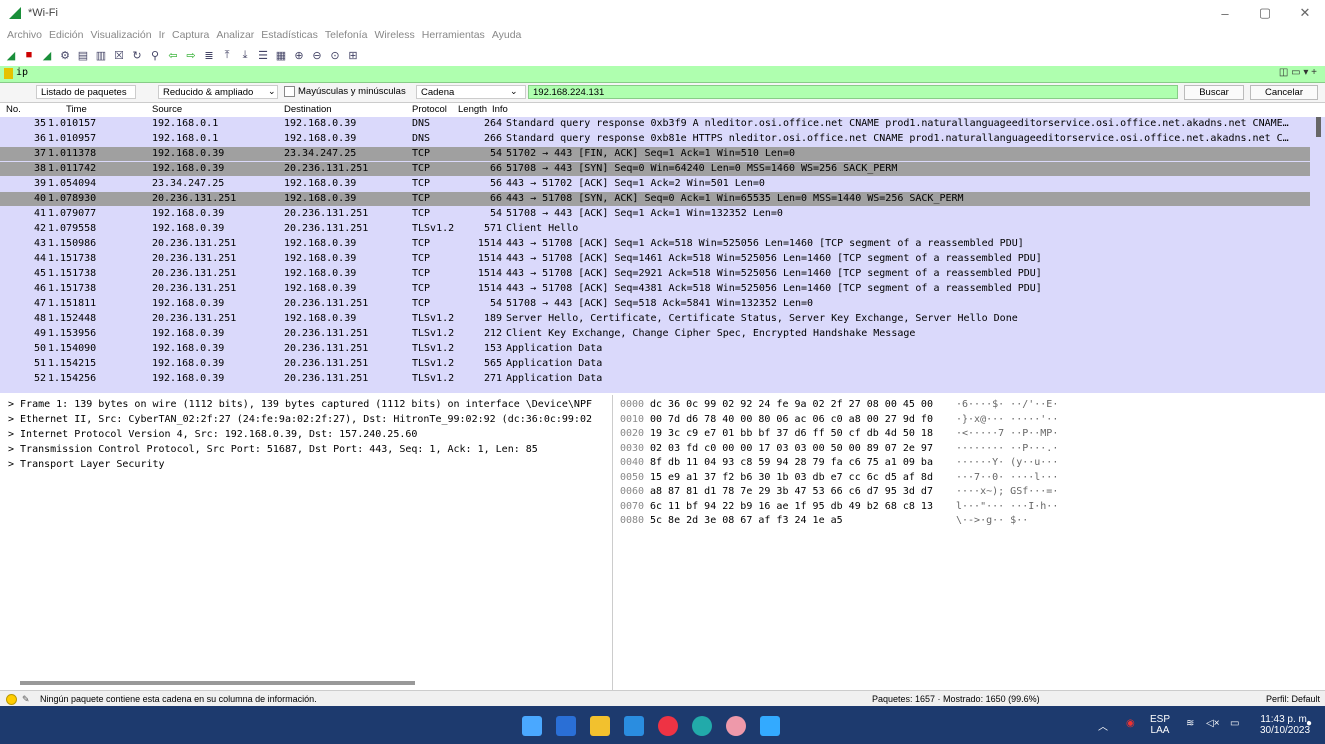 Image resolution: width=1325 pixels, height=744 pixels. I want to click on find-button: Buscar, so click(1214, 92).